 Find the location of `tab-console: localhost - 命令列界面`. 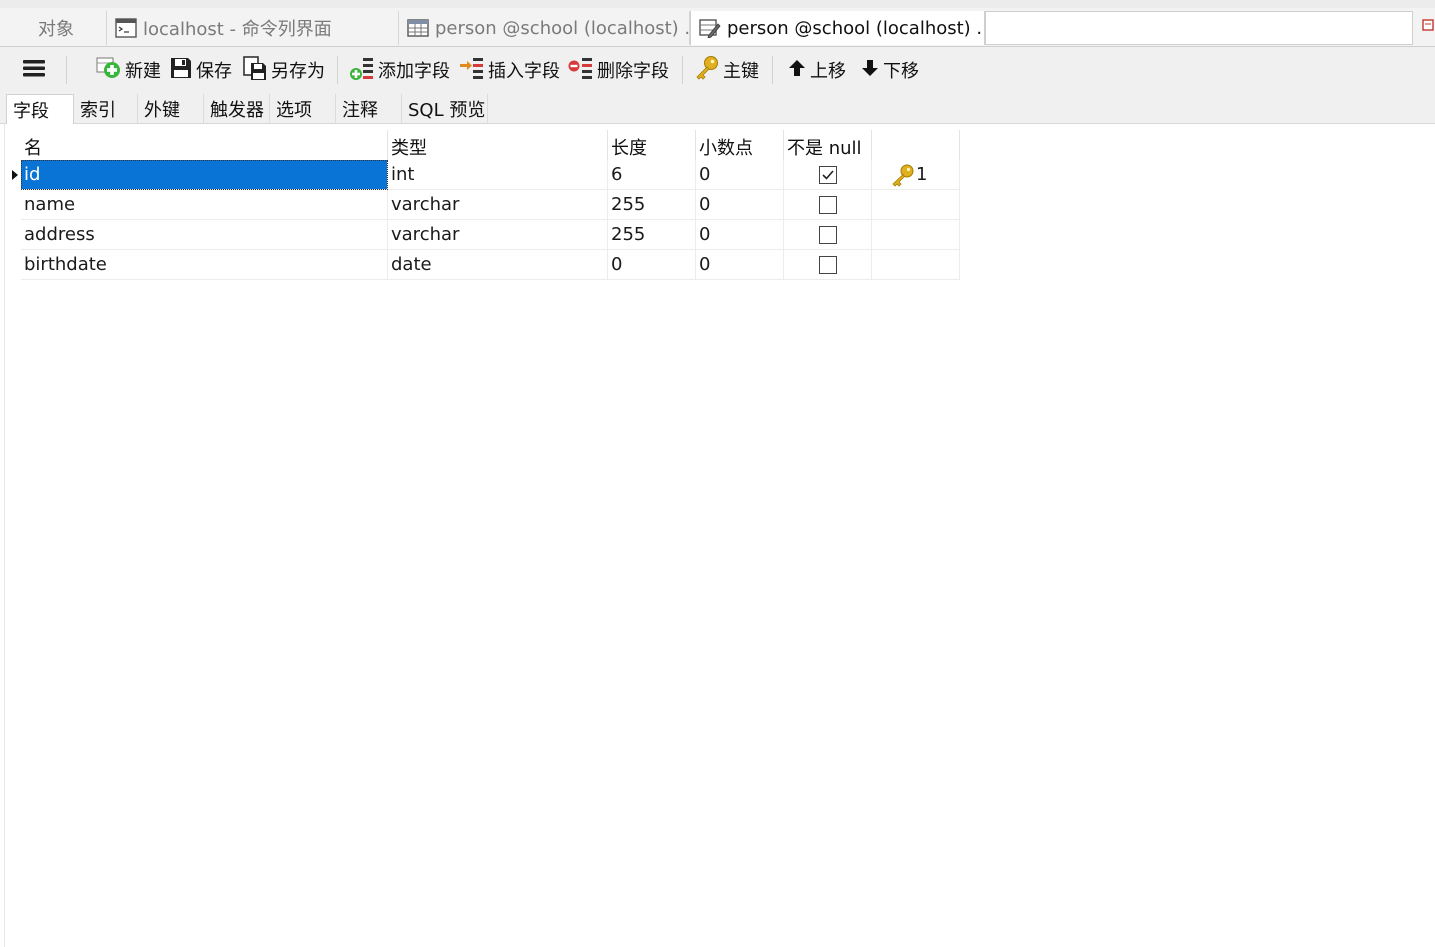

tab-console: localhost - 命令列界面 is located at coordinates (253, 28).